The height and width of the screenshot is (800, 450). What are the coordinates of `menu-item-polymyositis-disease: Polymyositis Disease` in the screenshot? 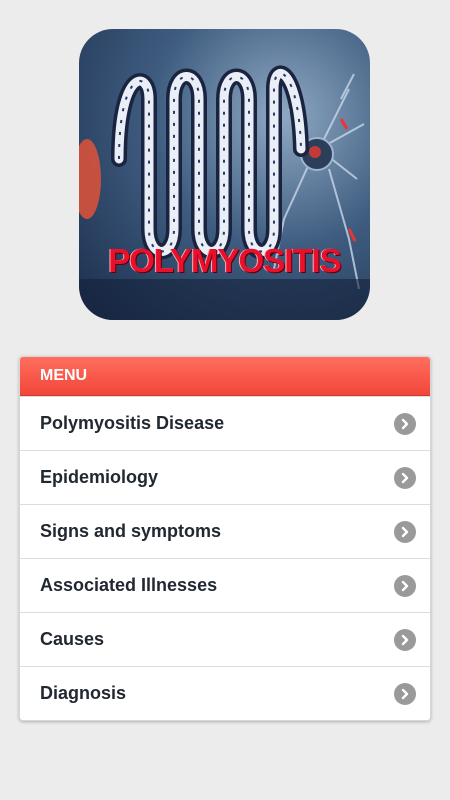 It's located at (225, 423).